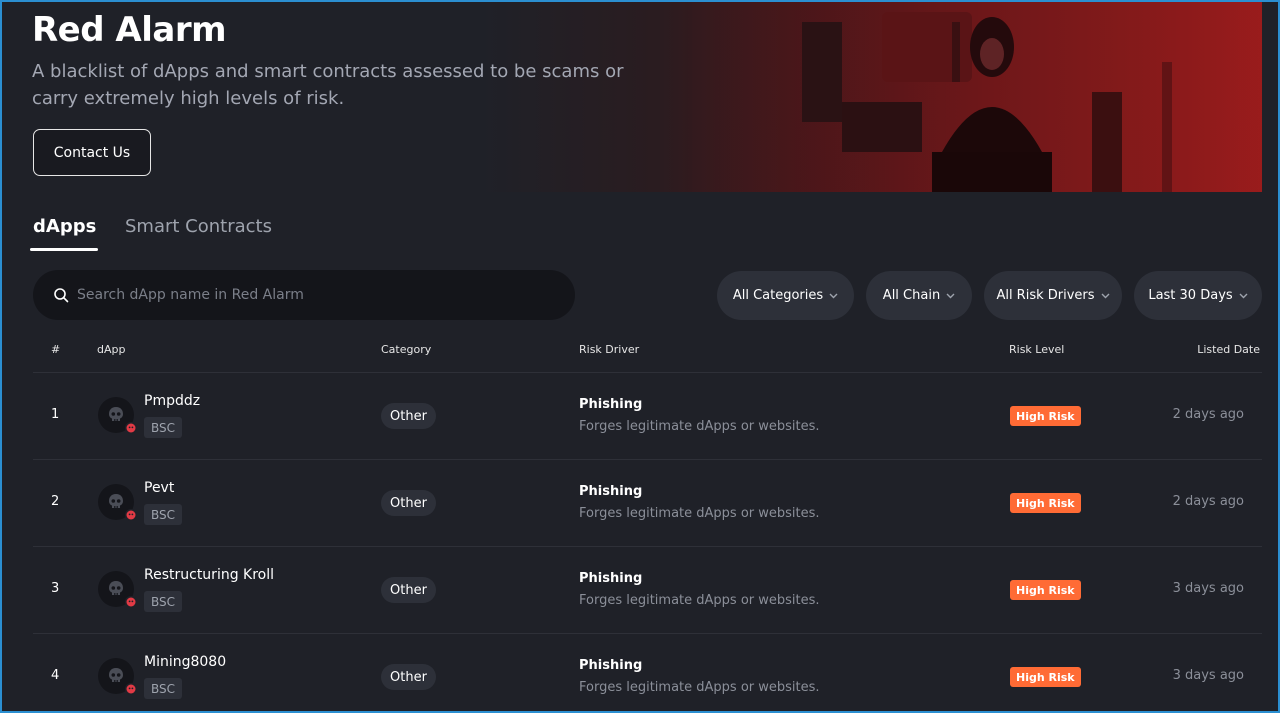 This screenshot has height=713, width=1280. What do you see at coordinates (185, 662) in the screenshot?
I see `dapp-name: Mining8080` at bounding box center [185, 662].